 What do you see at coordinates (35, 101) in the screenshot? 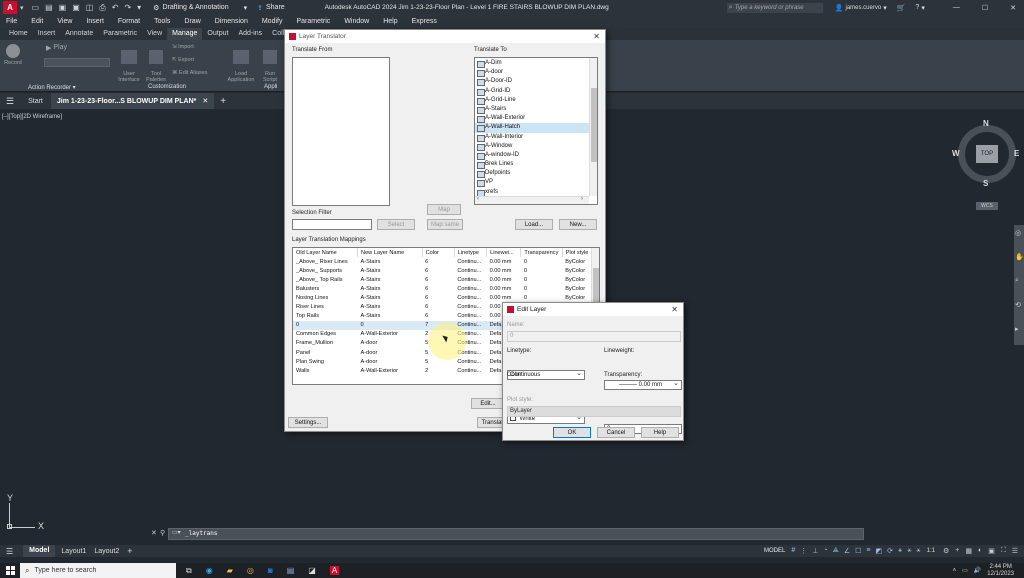
I see `tab-start: Start` at bounding box center [35, 101].